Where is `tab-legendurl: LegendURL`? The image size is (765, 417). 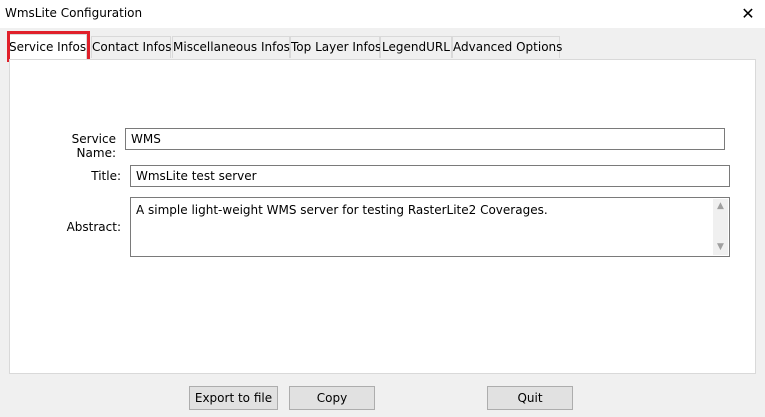 tab-legendurl: LegendURL is located at coordinates (416, 47).